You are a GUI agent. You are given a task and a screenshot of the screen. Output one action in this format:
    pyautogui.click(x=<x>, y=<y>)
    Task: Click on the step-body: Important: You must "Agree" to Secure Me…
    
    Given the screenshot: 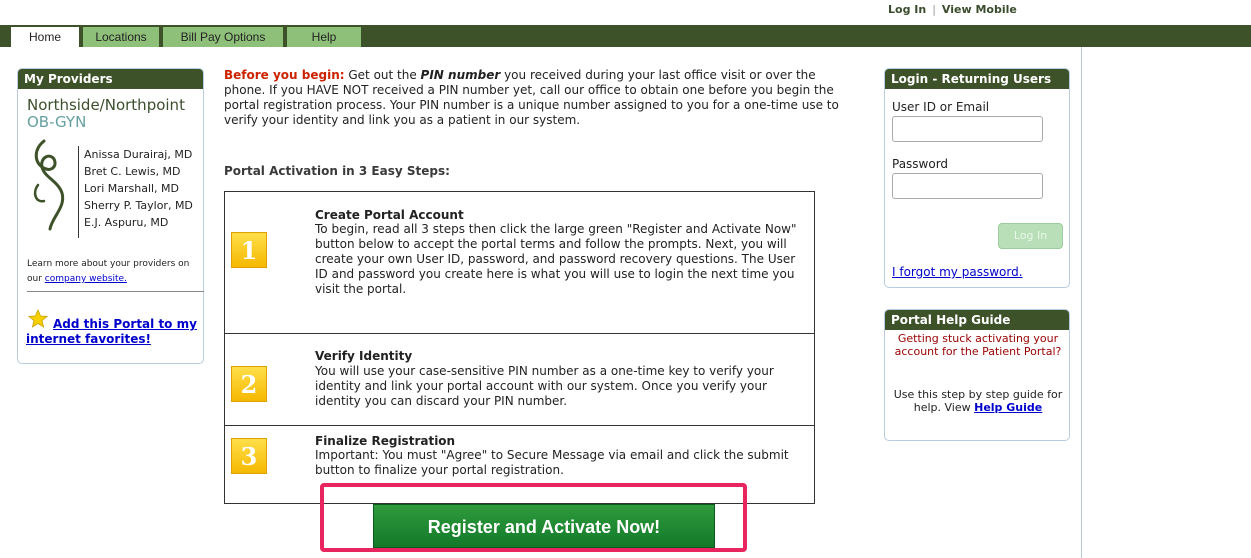 What is the action you would take?
    pyautogui.click(x=552, y=462)
    